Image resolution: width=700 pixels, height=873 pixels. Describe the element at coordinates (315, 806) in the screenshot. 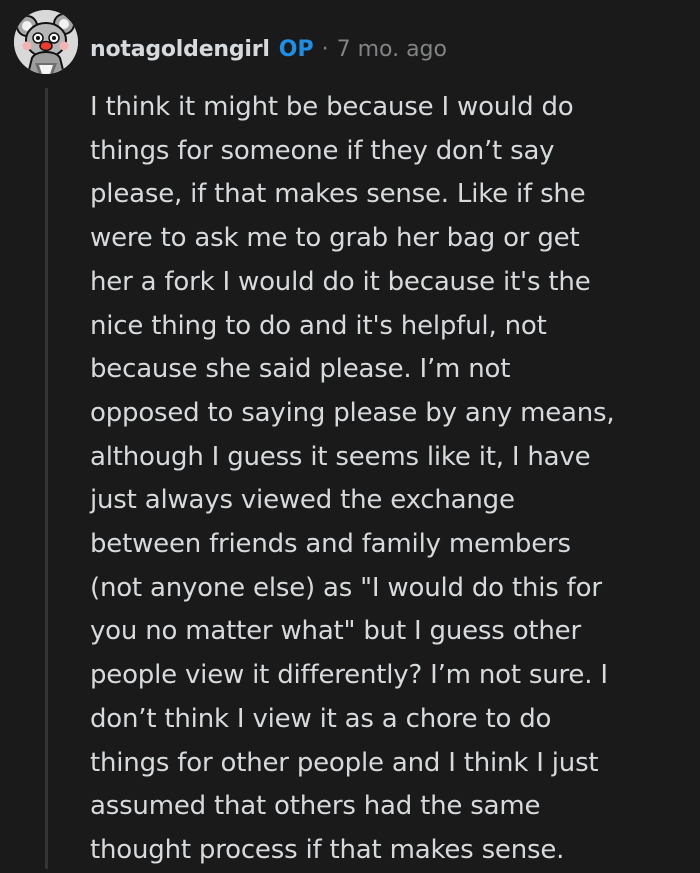

I see `comment-body-line: assumed that others had the same` at that location.